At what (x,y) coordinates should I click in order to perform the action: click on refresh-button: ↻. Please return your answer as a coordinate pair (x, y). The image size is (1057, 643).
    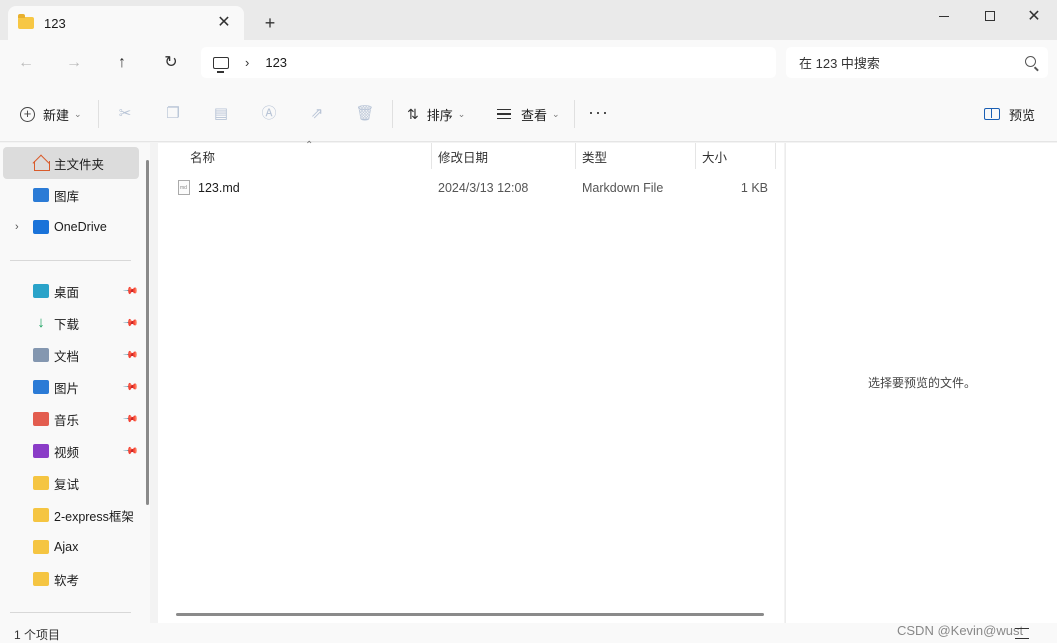
    Looking at the image, I should click on (171, 63).